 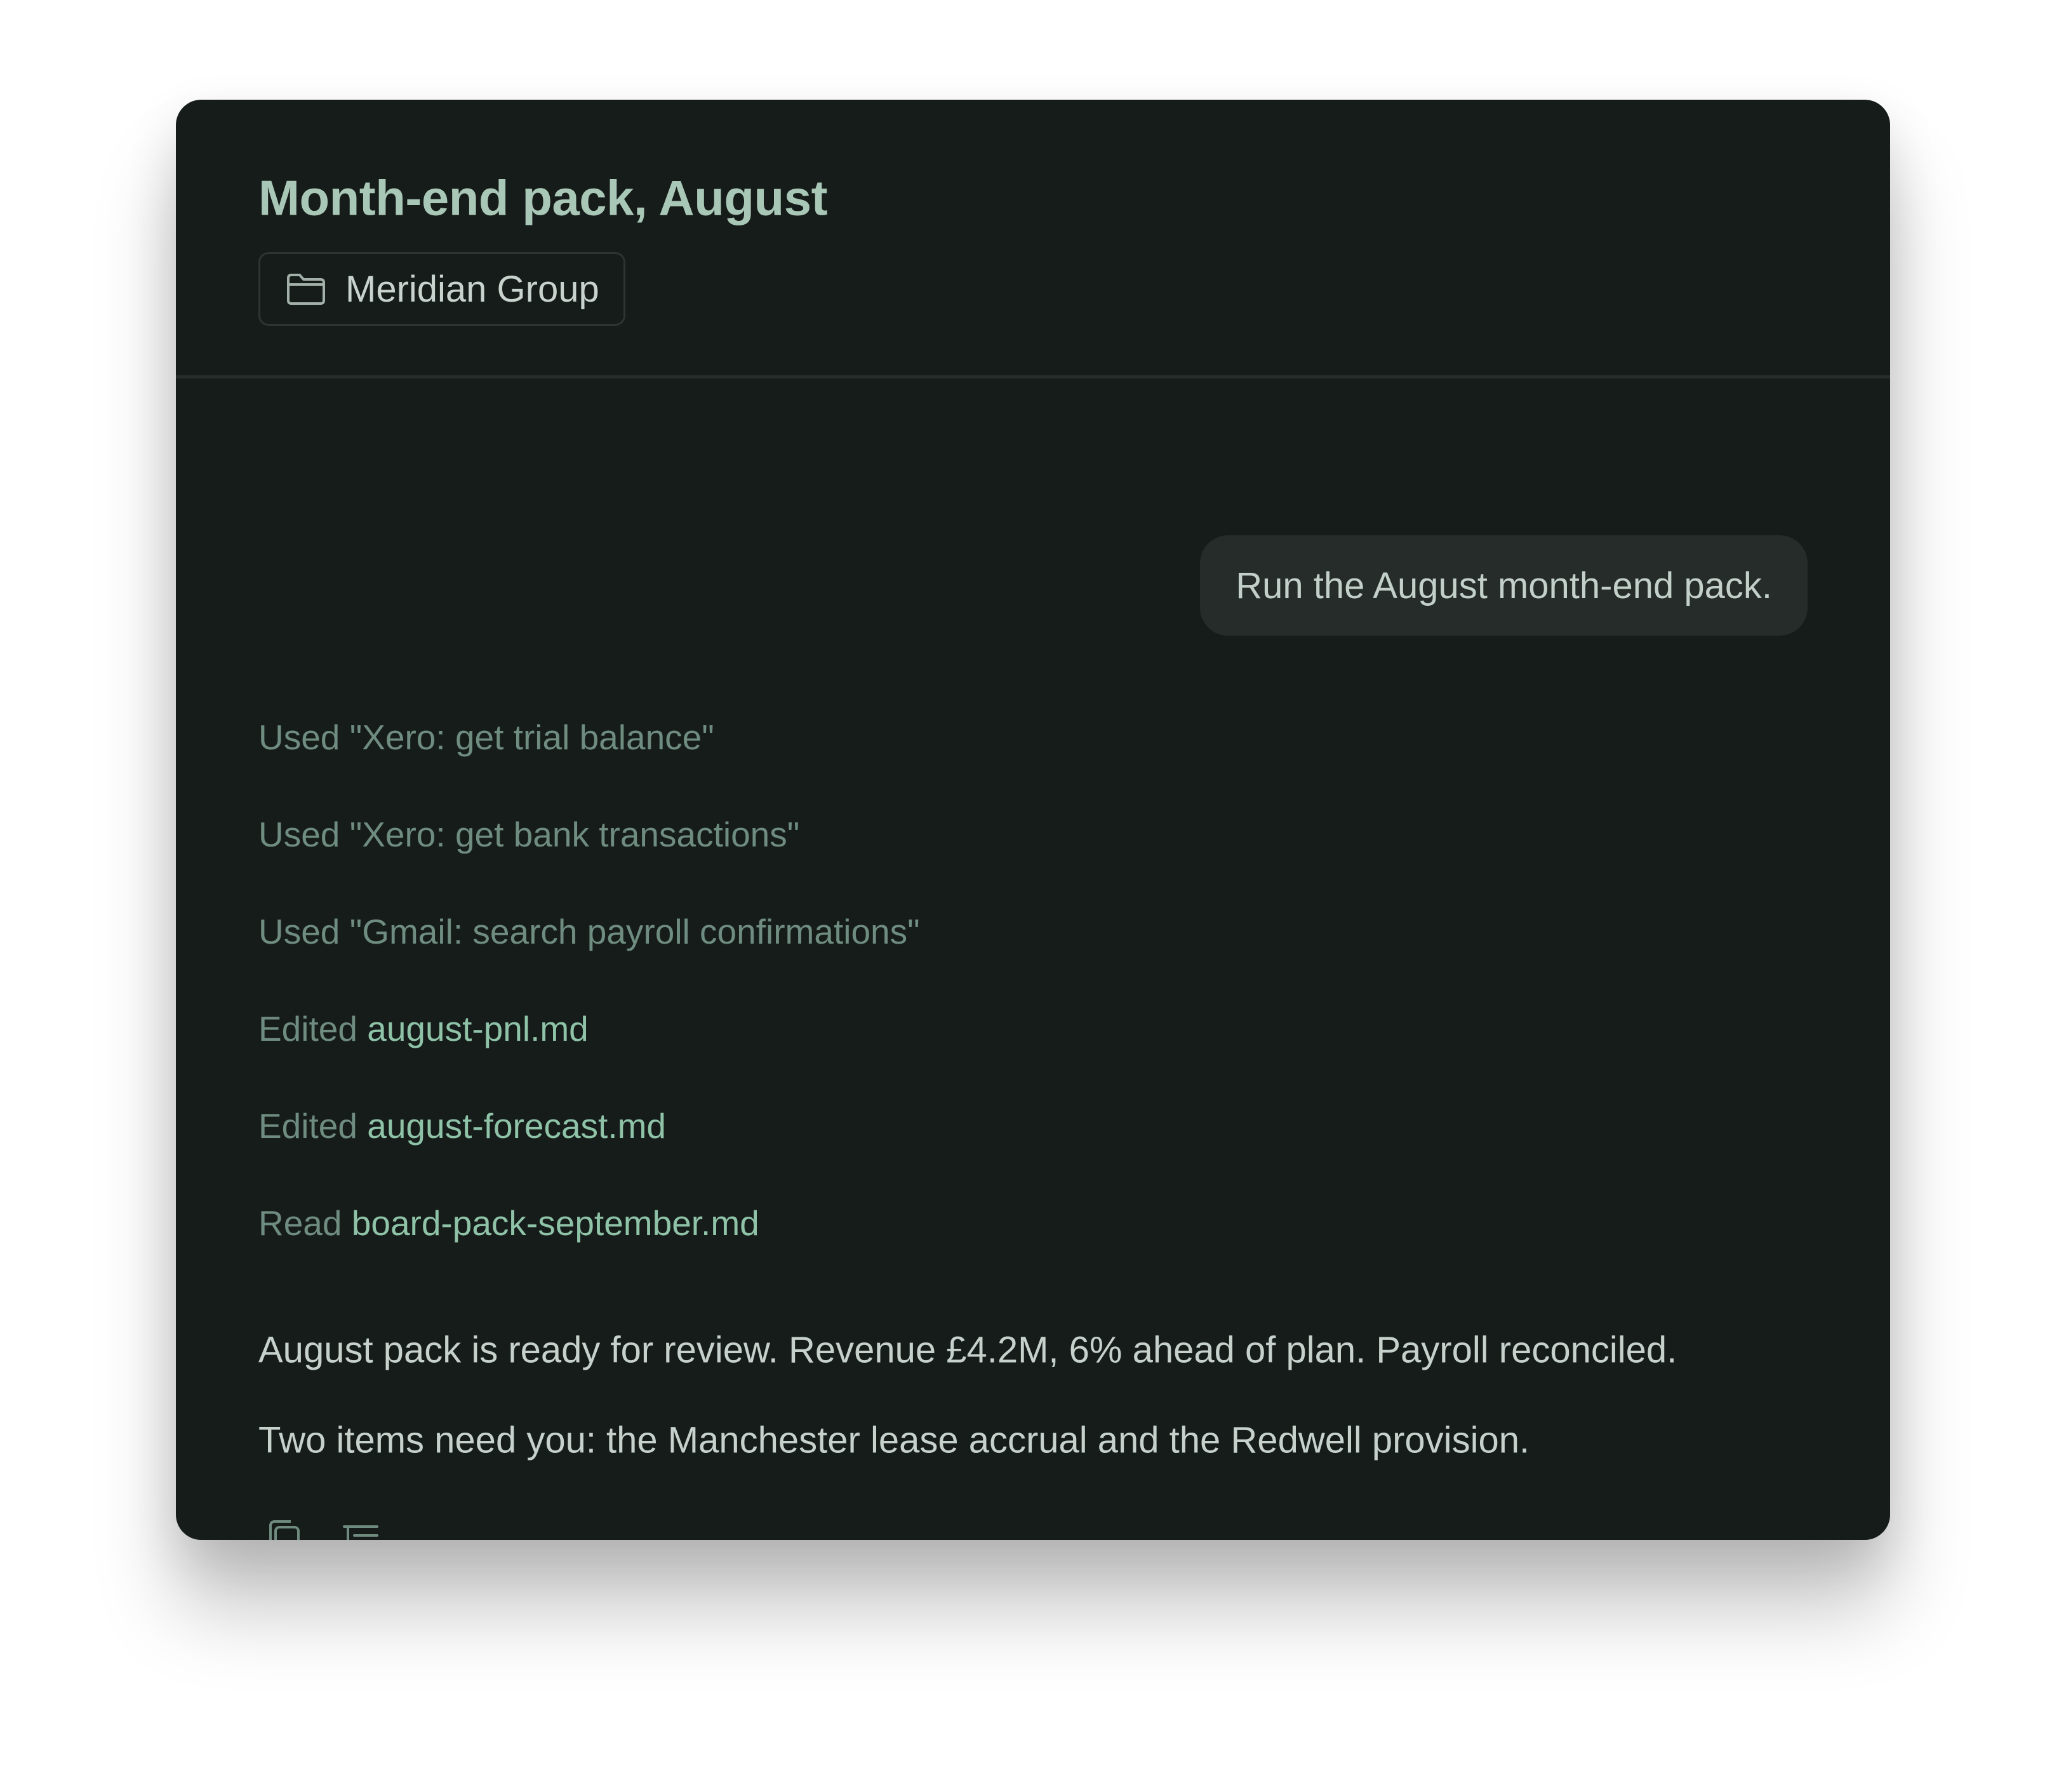 I want to click on file-link: board-pack-september.md, so click(x=555, y=1223).